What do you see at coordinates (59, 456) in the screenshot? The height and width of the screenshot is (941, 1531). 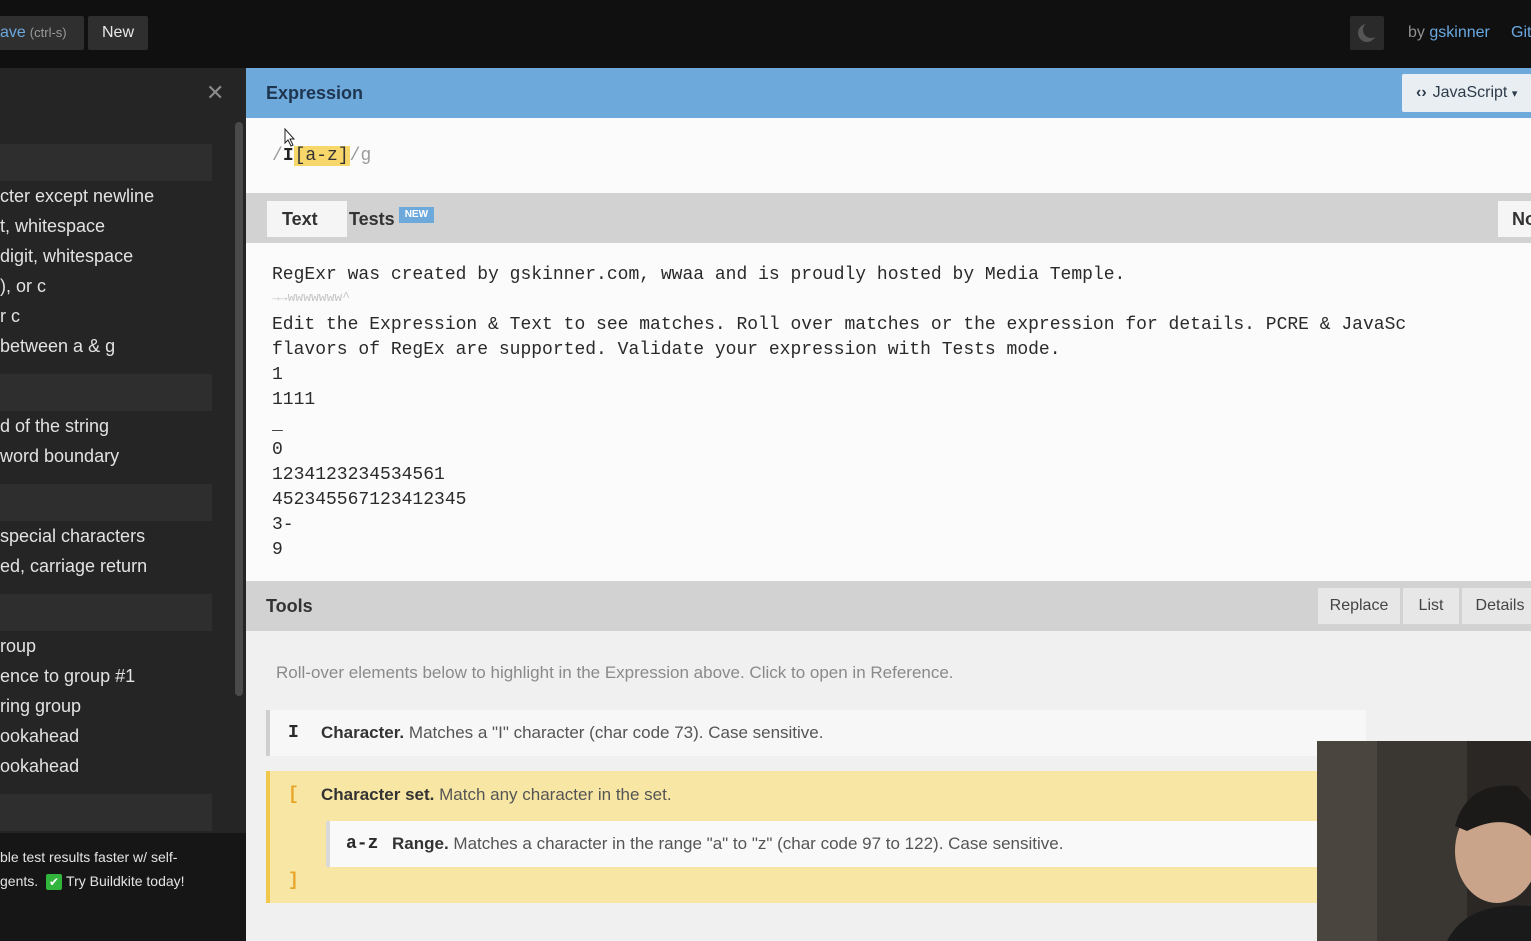 I see `sidebar-item: word boundary` at bounding box center [59, 456].